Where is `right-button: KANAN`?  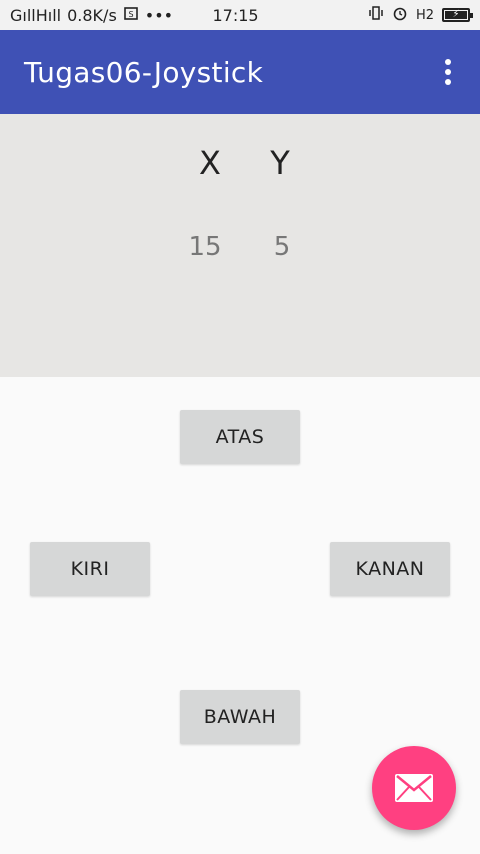
right-button: KANAN is located at coordinates (390, 569).